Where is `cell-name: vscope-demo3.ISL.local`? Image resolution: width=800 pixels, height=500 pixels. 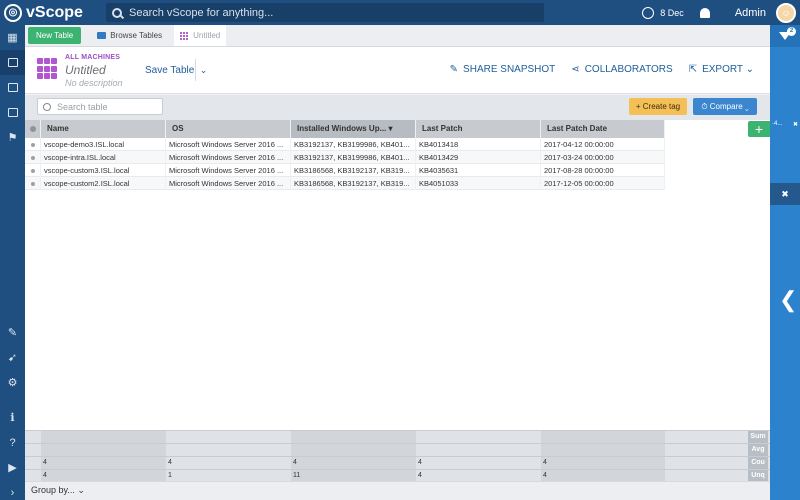 cell-name: vscope-demo3.ISL.local is located at coordinates (103, 144).